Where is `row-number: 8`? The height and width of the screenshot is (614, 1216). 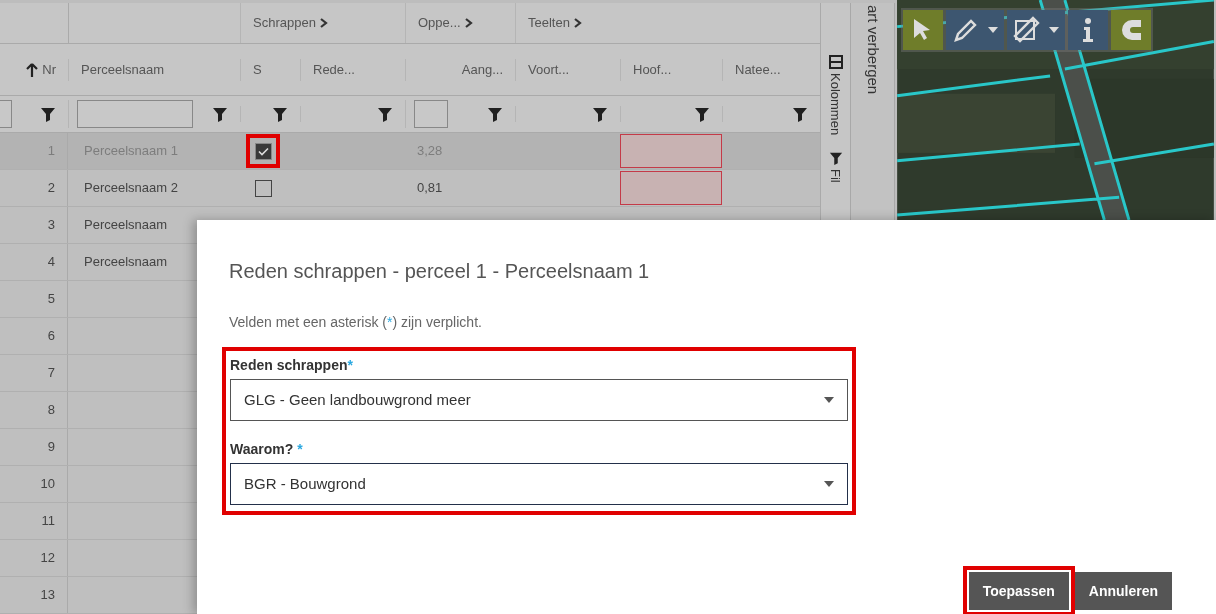
row-number: 8 is located at coordinates (51, 410).